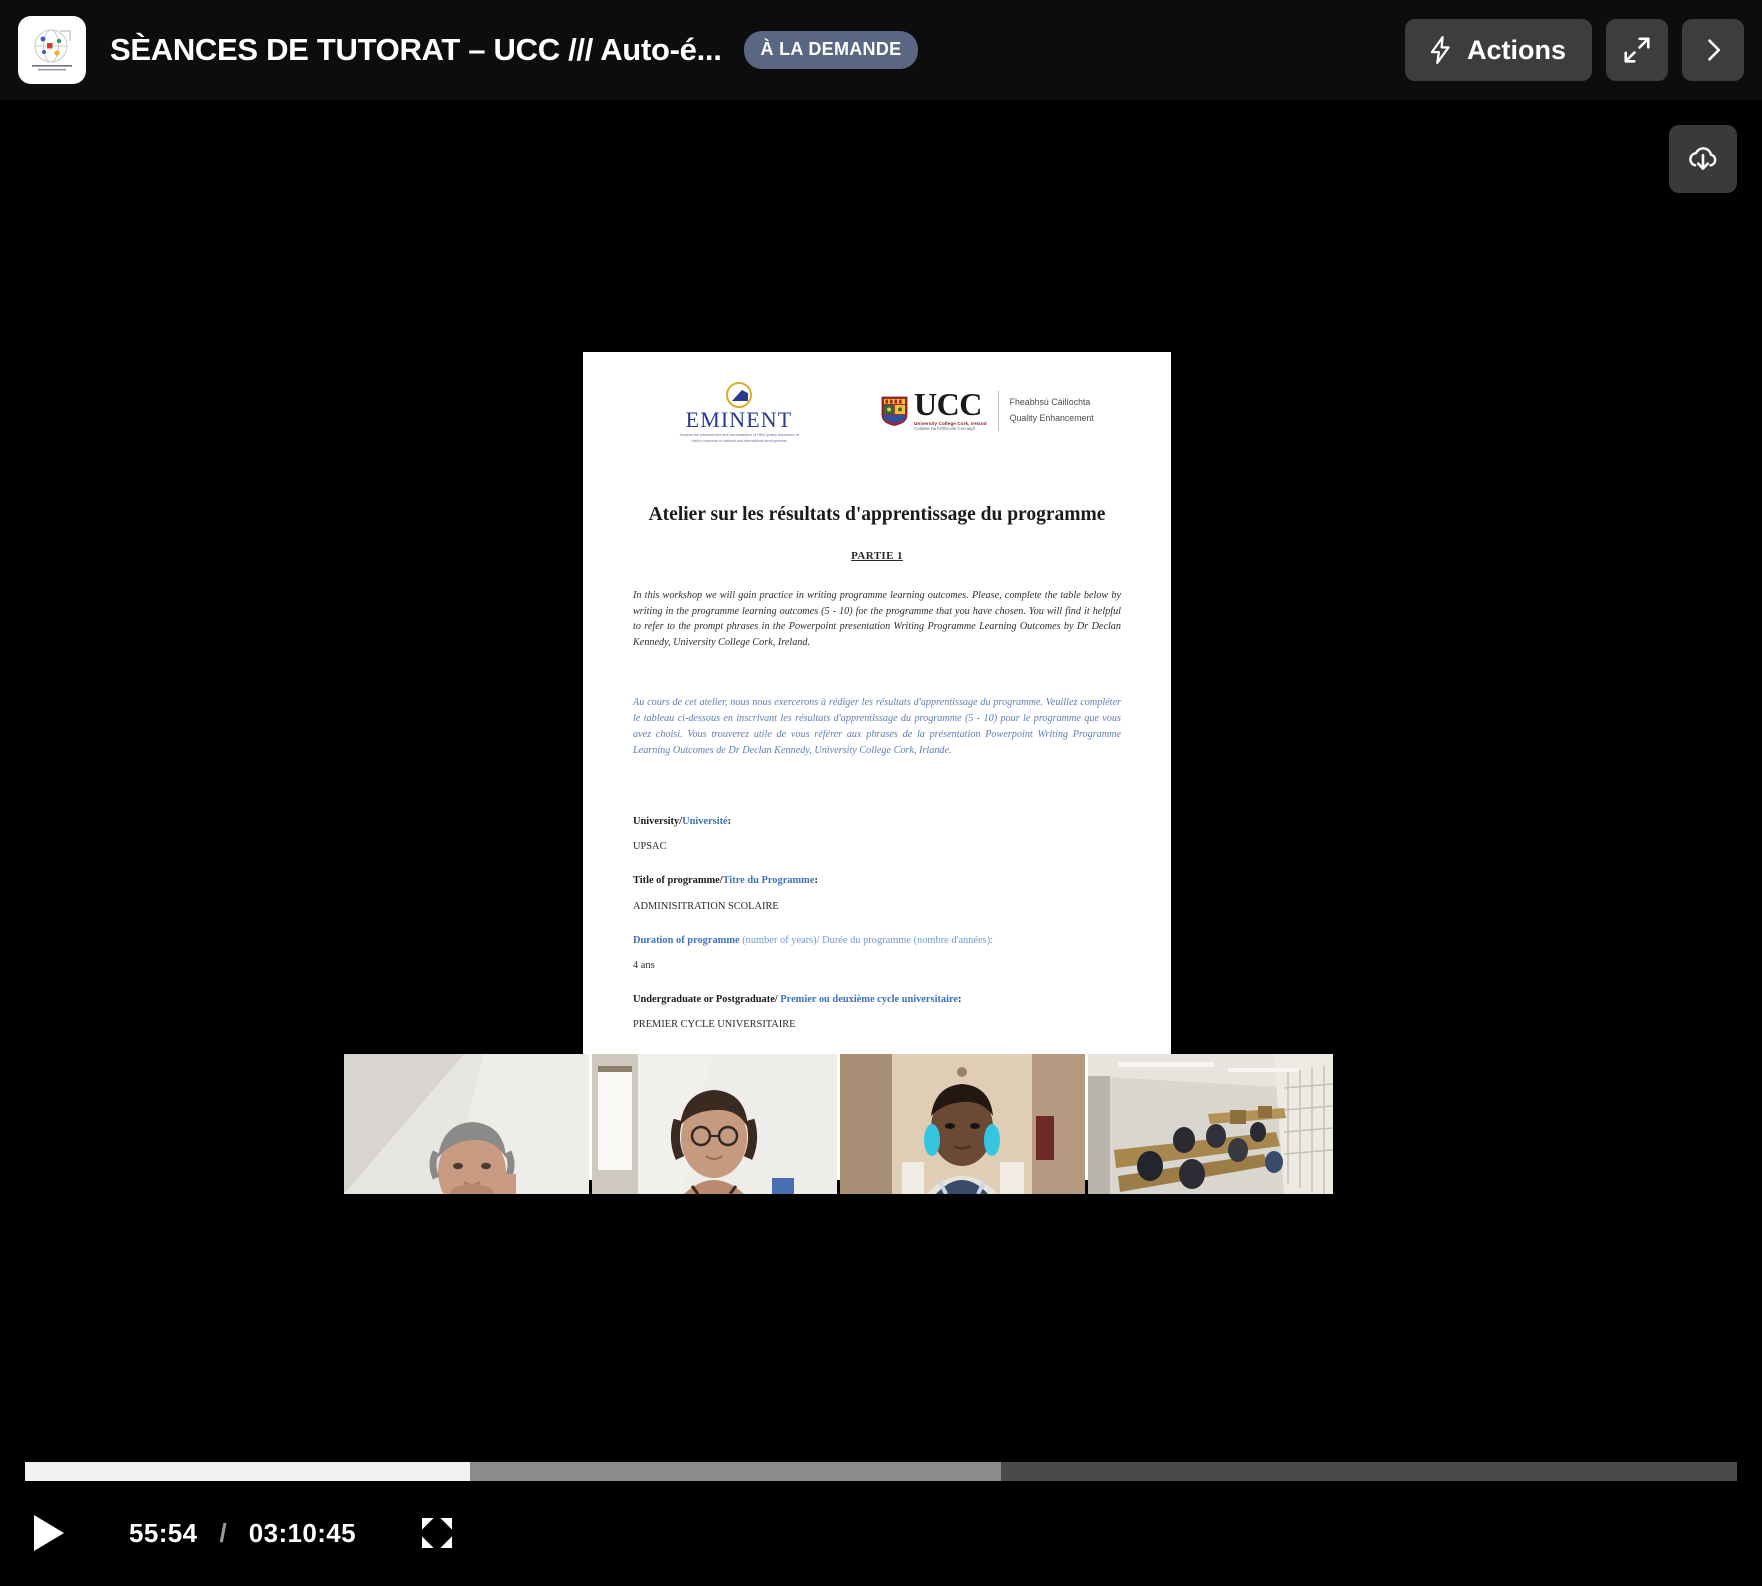 Image resolution: width=1762 pixels, height=1586 pixels. What do you see at coordinates (739, 395) in the screenshot?
I see `eminent-mark-icon` at bounding box center [739, 395].